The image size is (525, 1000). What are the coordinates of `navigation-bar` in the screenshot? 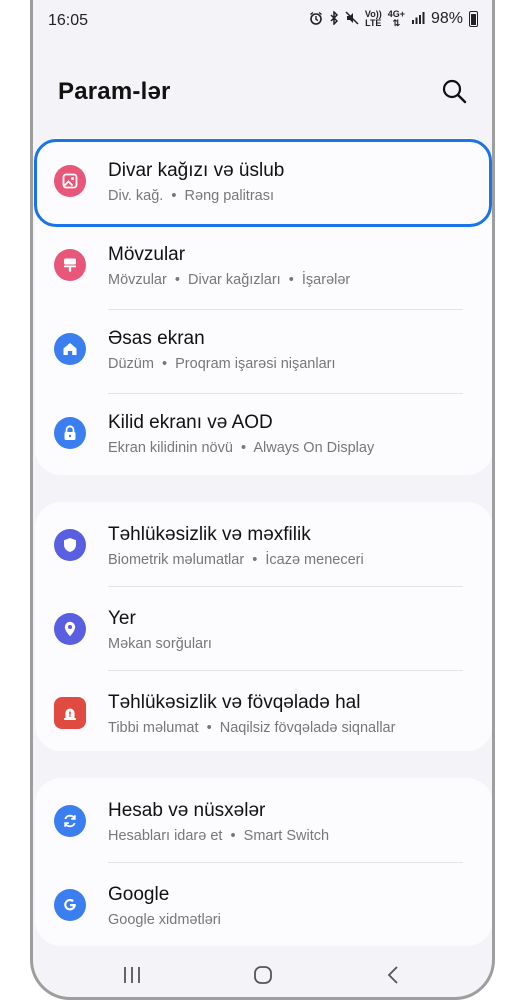 It's located at (262, 973).